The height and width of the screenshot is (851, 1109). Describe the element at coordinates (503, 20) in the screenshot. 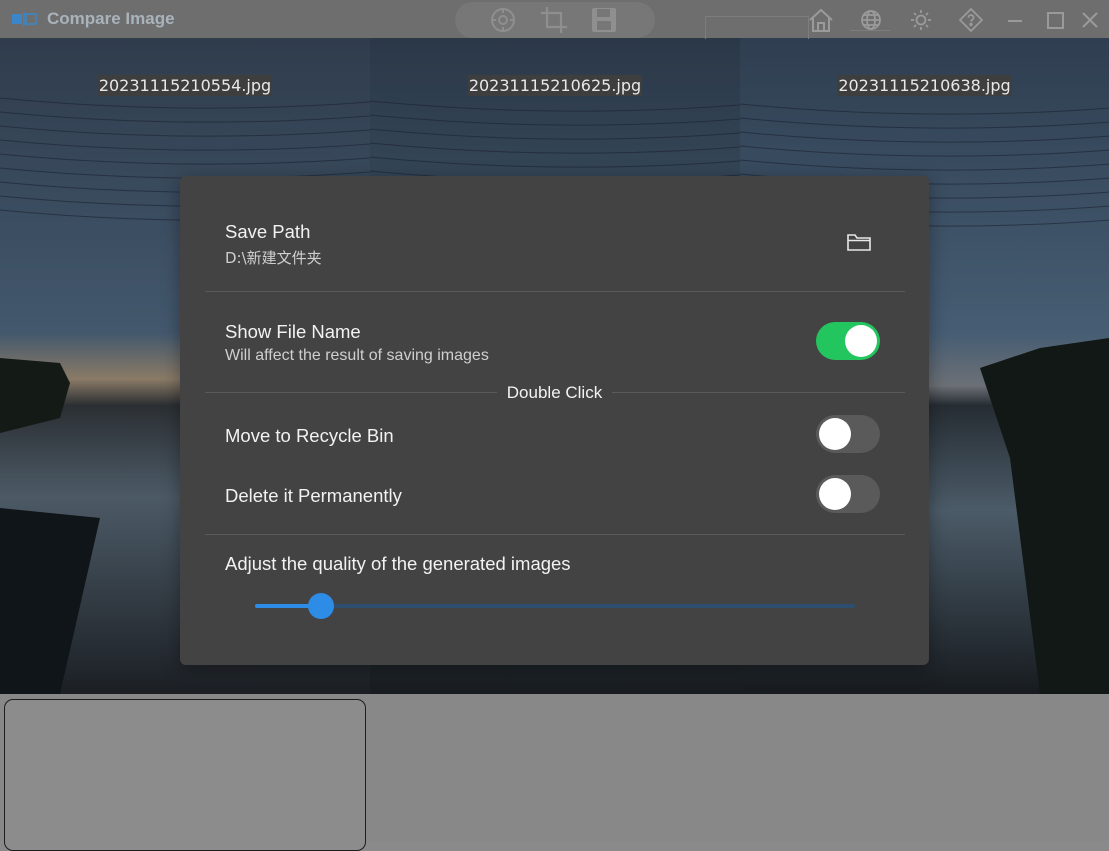

I see `settings-gear-icon` at that location.